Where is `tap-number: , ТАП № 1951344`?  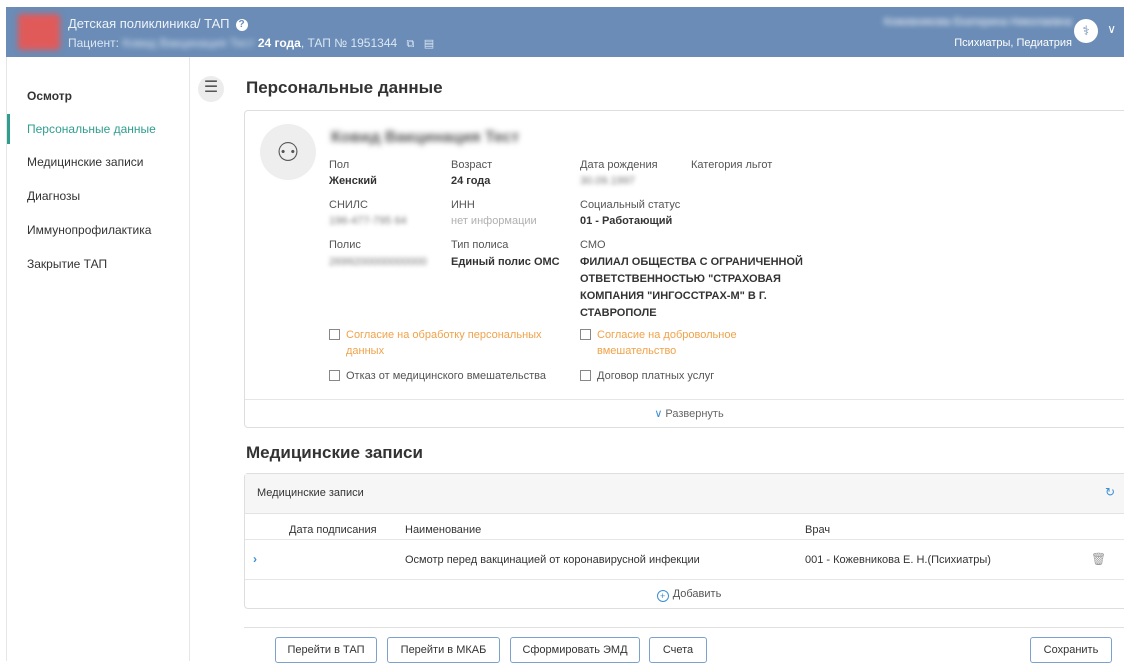 tap-number: , ТАП № 1951344 is located at coordinates (349, 43).